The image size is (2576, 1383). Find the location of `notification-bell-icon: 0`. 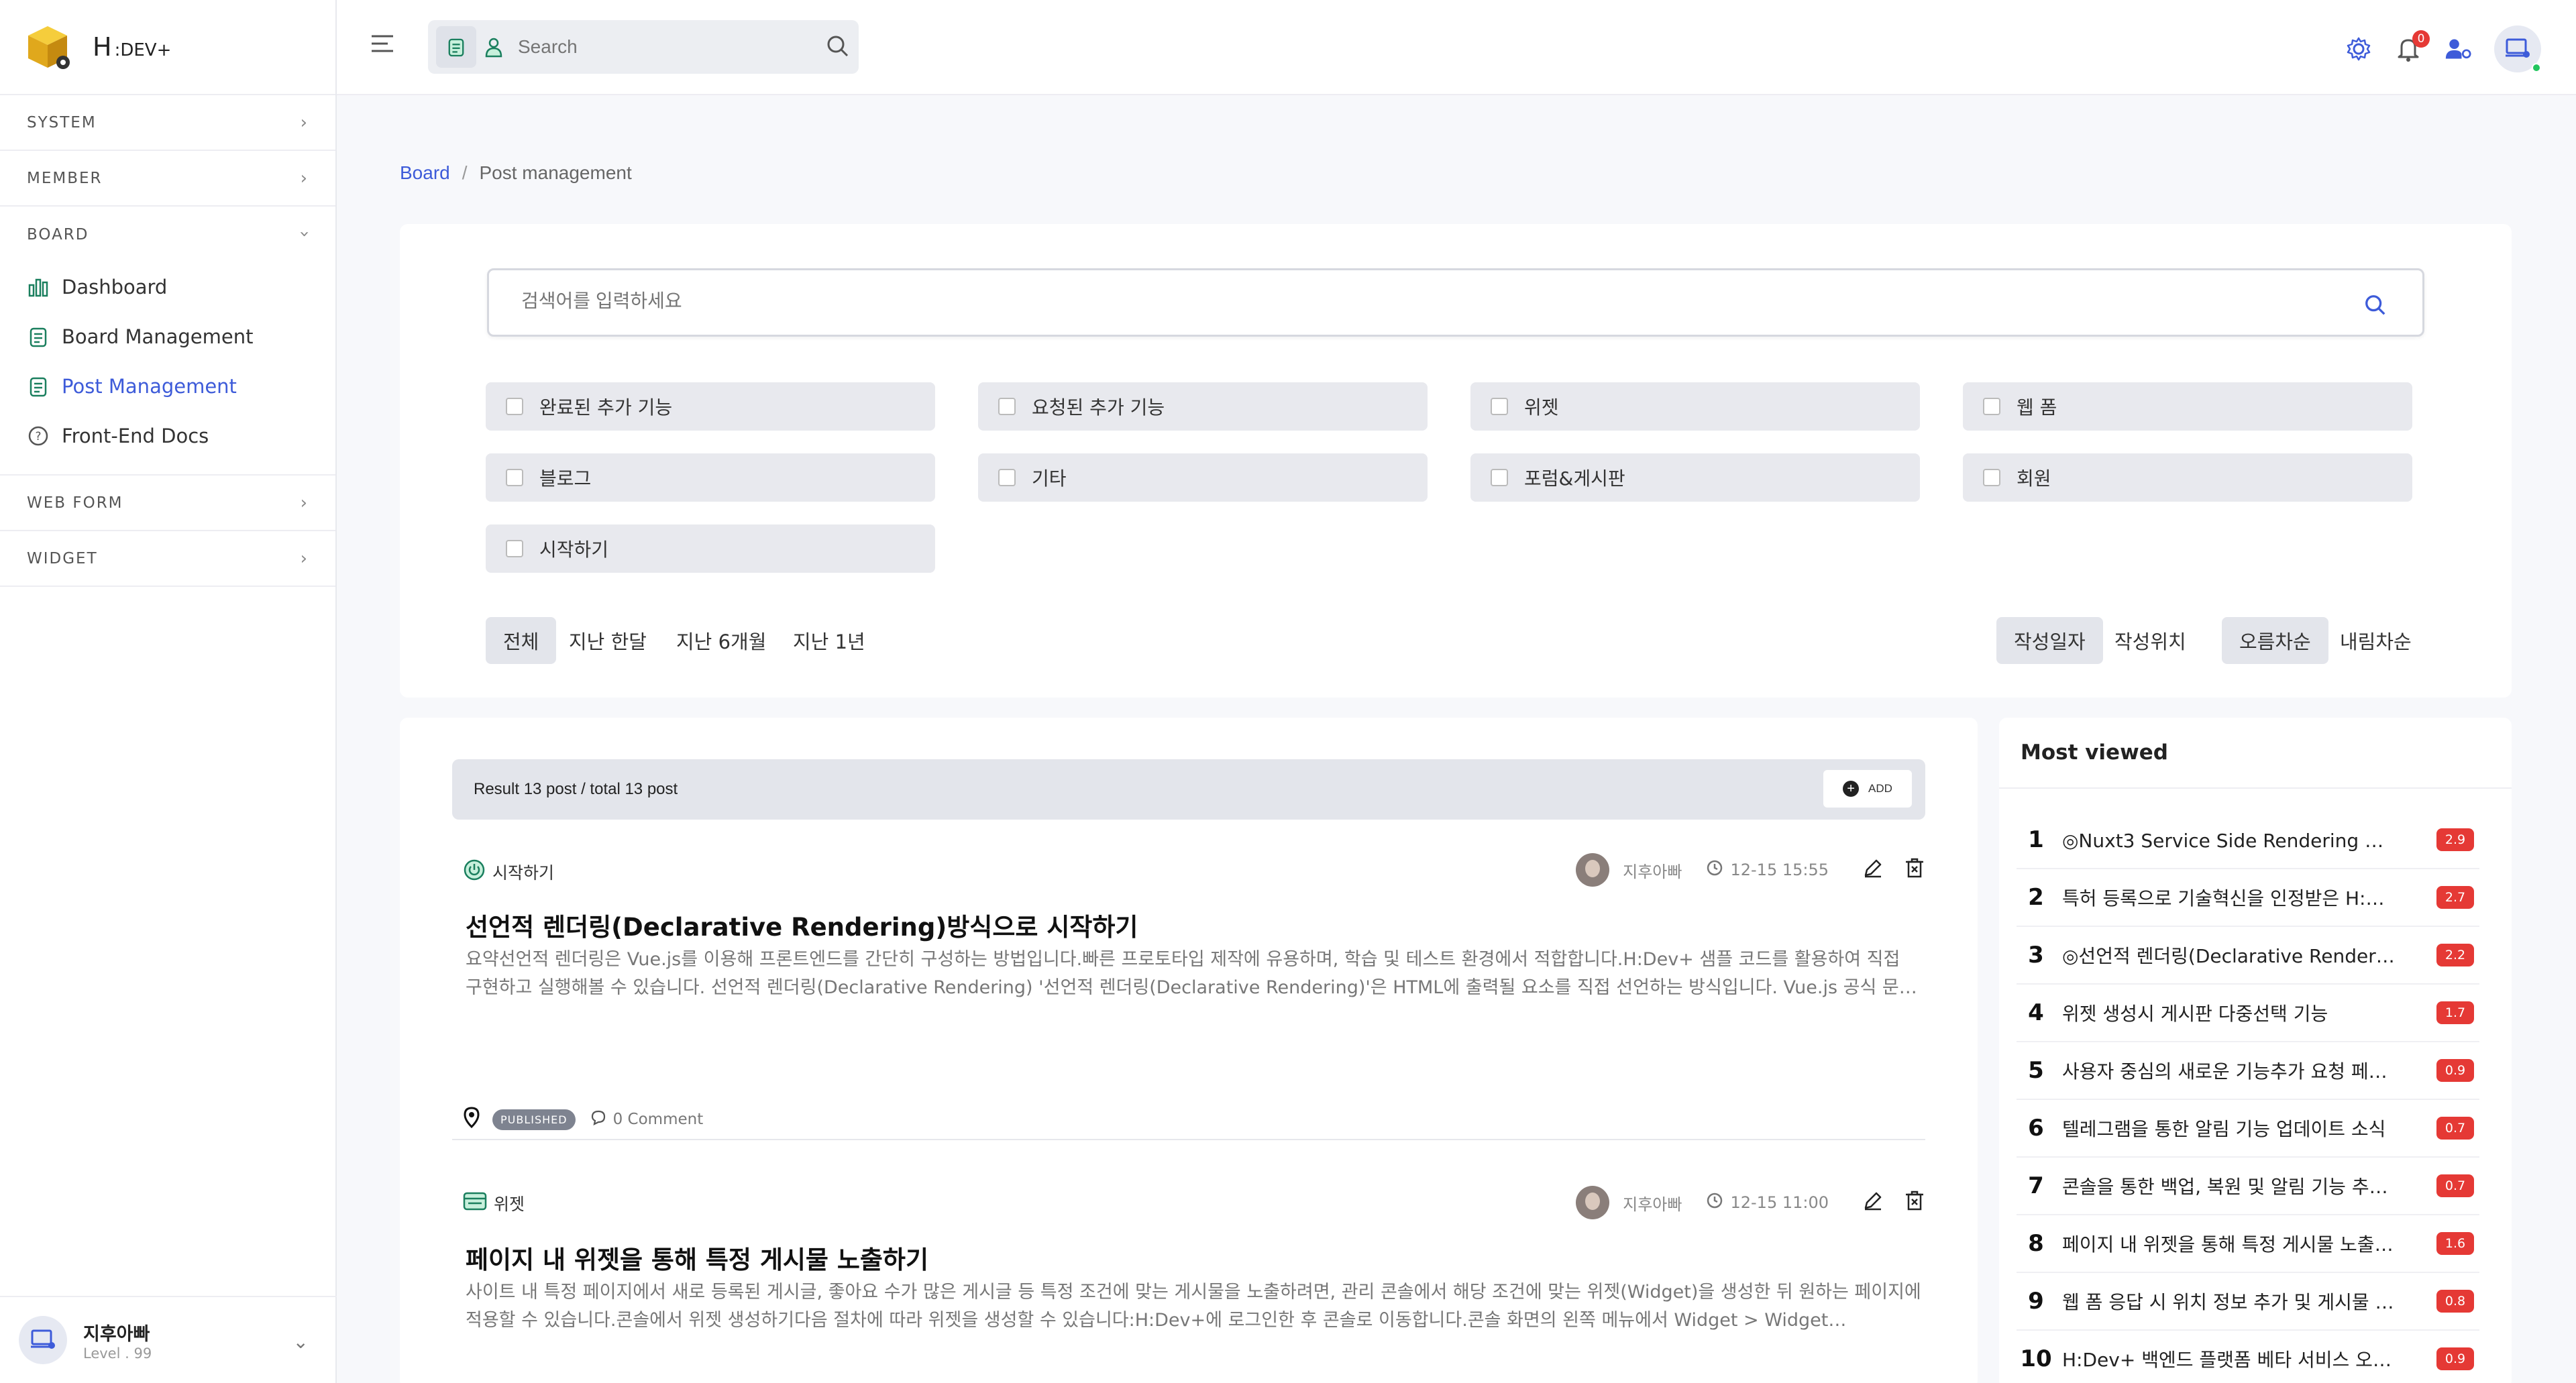

notification-bell-icon: 0 is located at coordinates (2412, 46).